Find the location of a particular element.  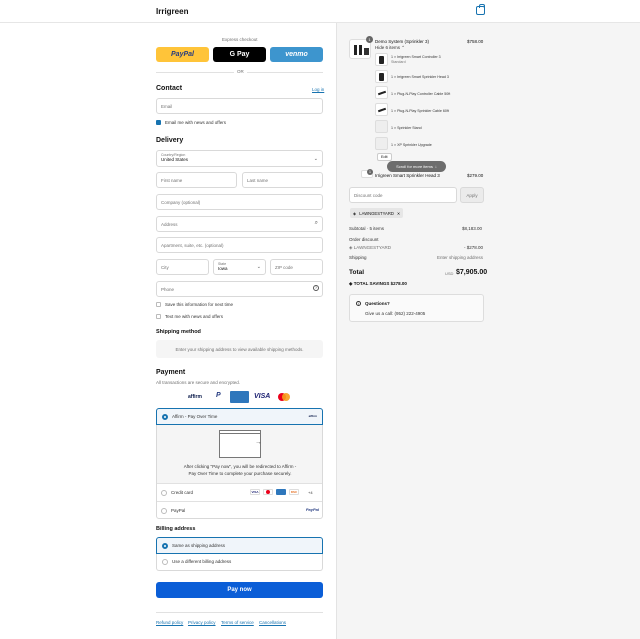

total-value: $7,905.00 is located at coordinates (472, 272).